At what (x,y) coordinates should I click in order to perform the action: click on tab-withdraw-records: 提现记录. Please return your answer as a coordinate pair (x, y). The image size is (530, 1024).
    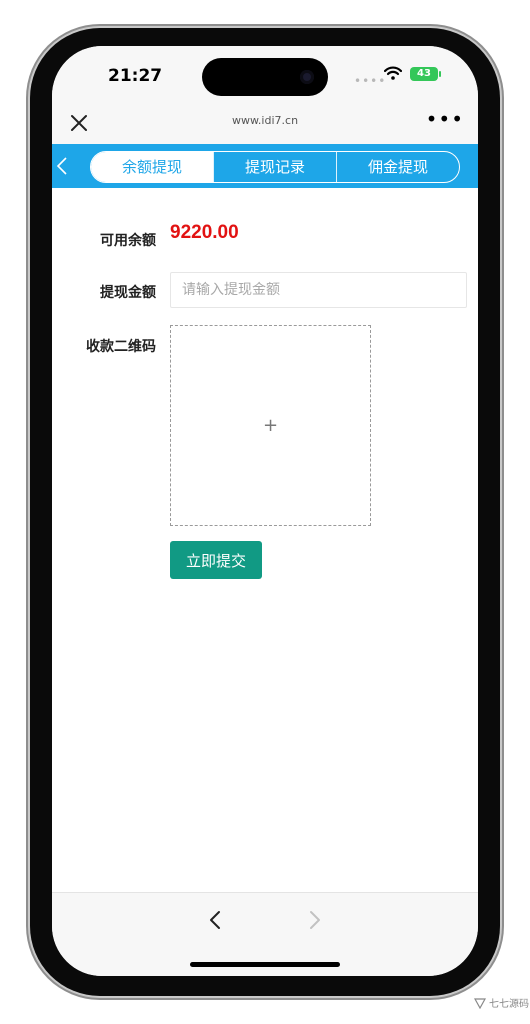
    Looking at the image, I should click on (274, 167).